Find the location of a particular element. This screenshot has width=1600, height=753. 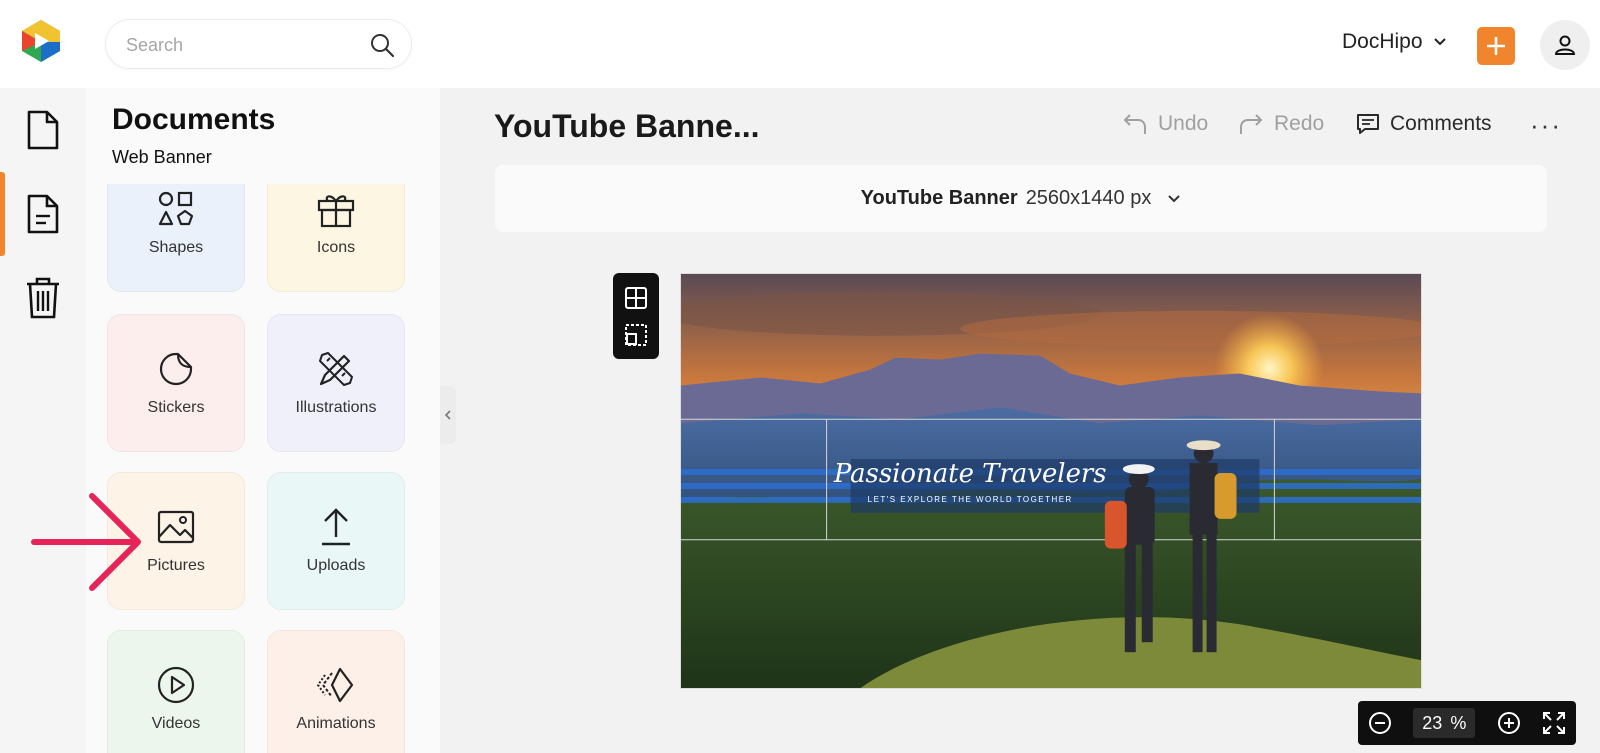

more-options-button: ··· is located at coordinates (1546, 125).